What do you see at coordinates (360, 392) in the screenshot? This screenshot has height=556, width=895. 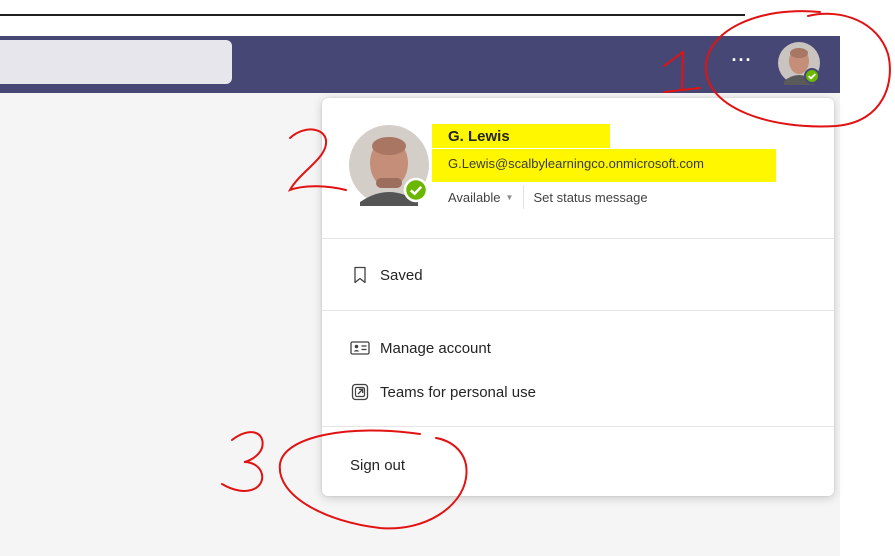 I see `open-external-icon` at bounding box center [360, 392].